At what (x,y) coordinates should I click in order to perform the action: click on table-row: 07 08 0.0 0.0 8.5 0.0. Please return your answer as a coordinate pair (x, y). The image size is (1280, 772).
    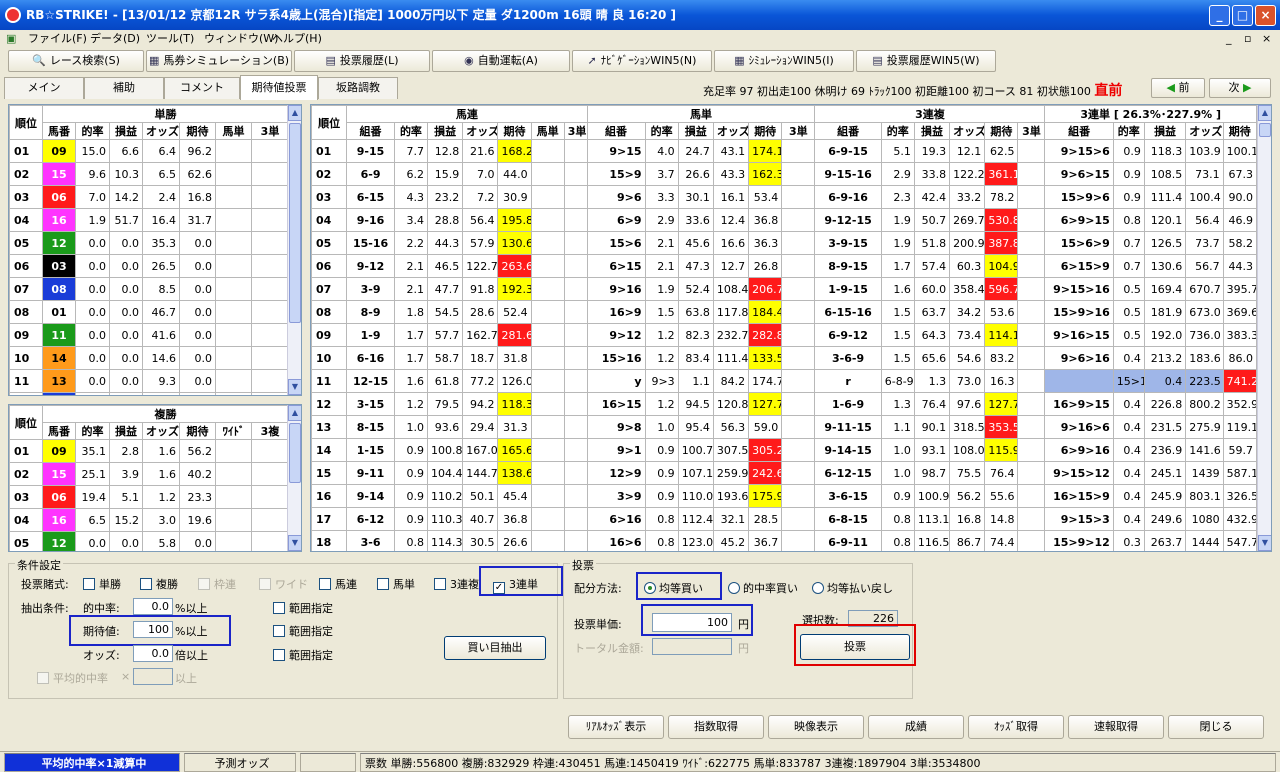
    Looking at the image, I should click on (149, 289).